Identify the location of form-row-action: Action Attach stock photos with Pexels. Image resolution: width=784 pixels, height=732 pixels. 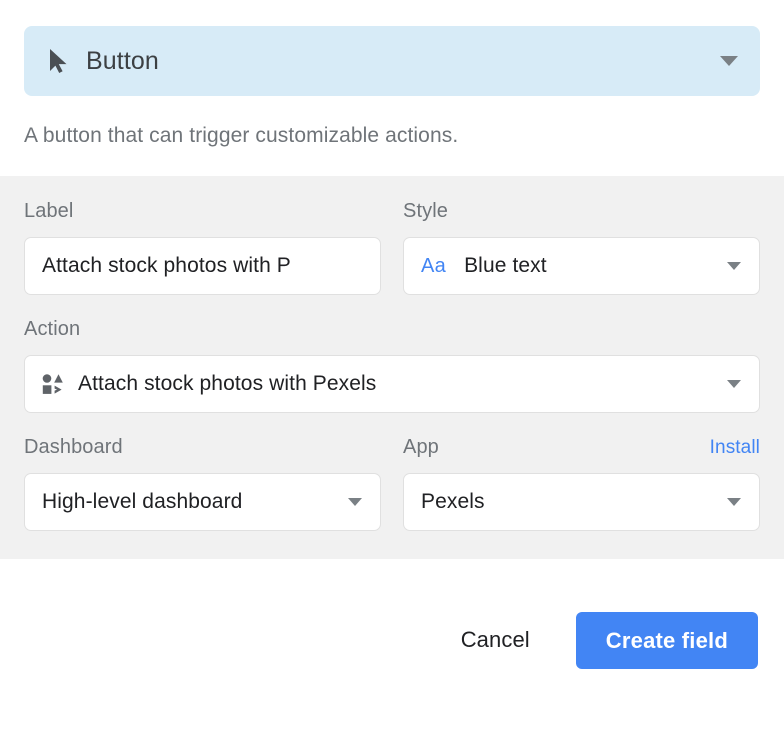
(392, 366).